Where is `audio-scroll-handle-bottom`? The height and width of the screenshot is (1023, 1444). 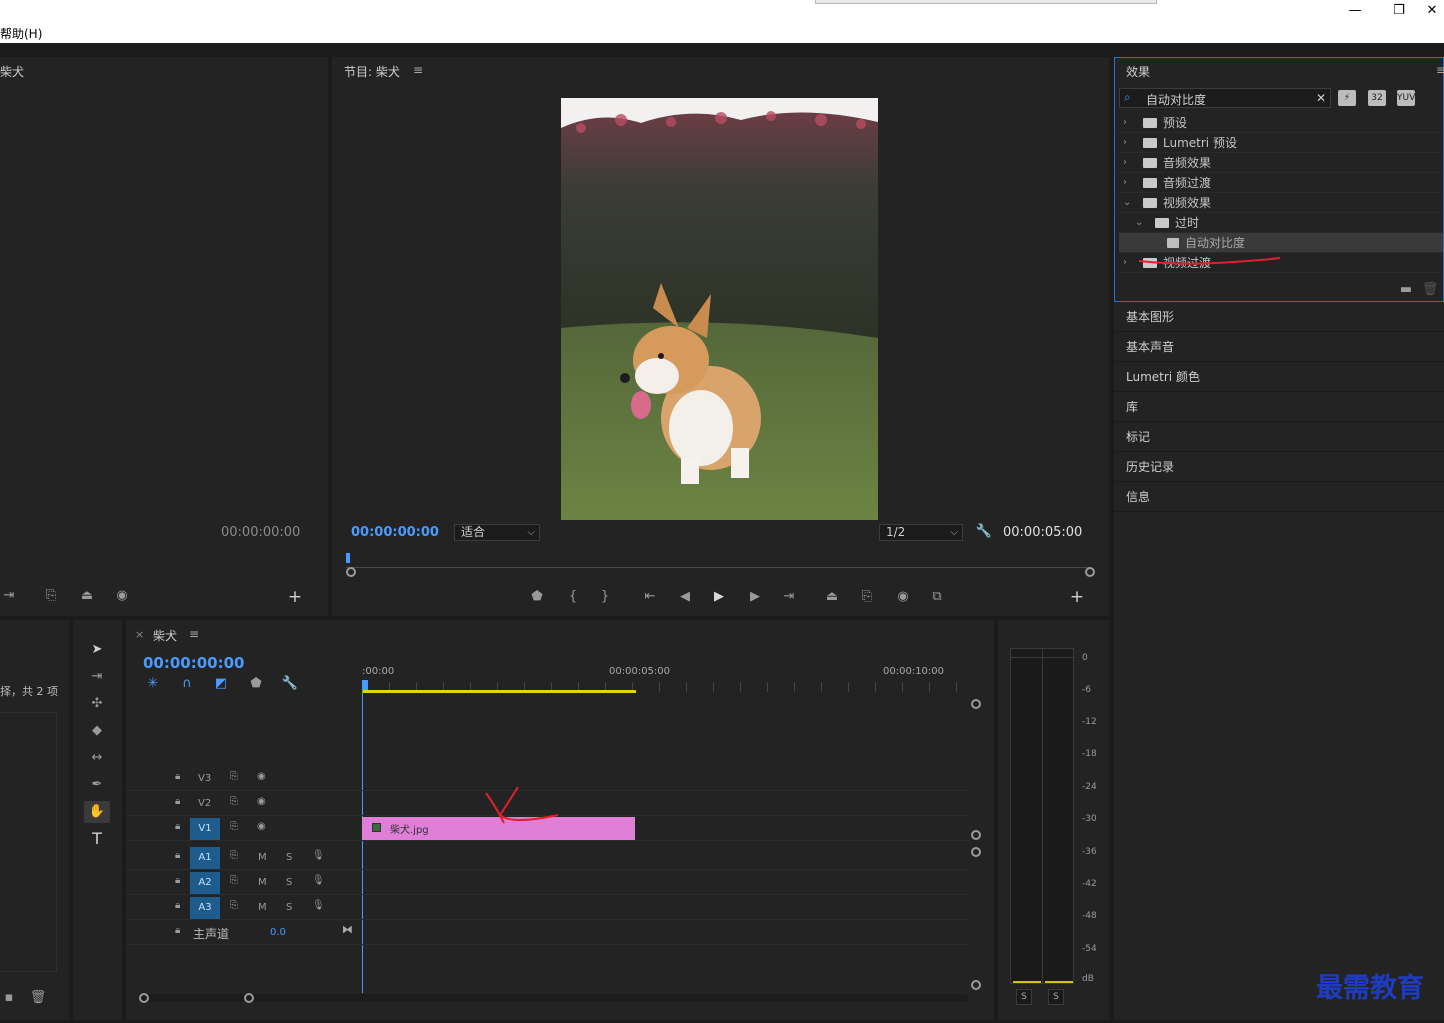 audio-scroll-handle-bottom is located at coordinates (976, 985).